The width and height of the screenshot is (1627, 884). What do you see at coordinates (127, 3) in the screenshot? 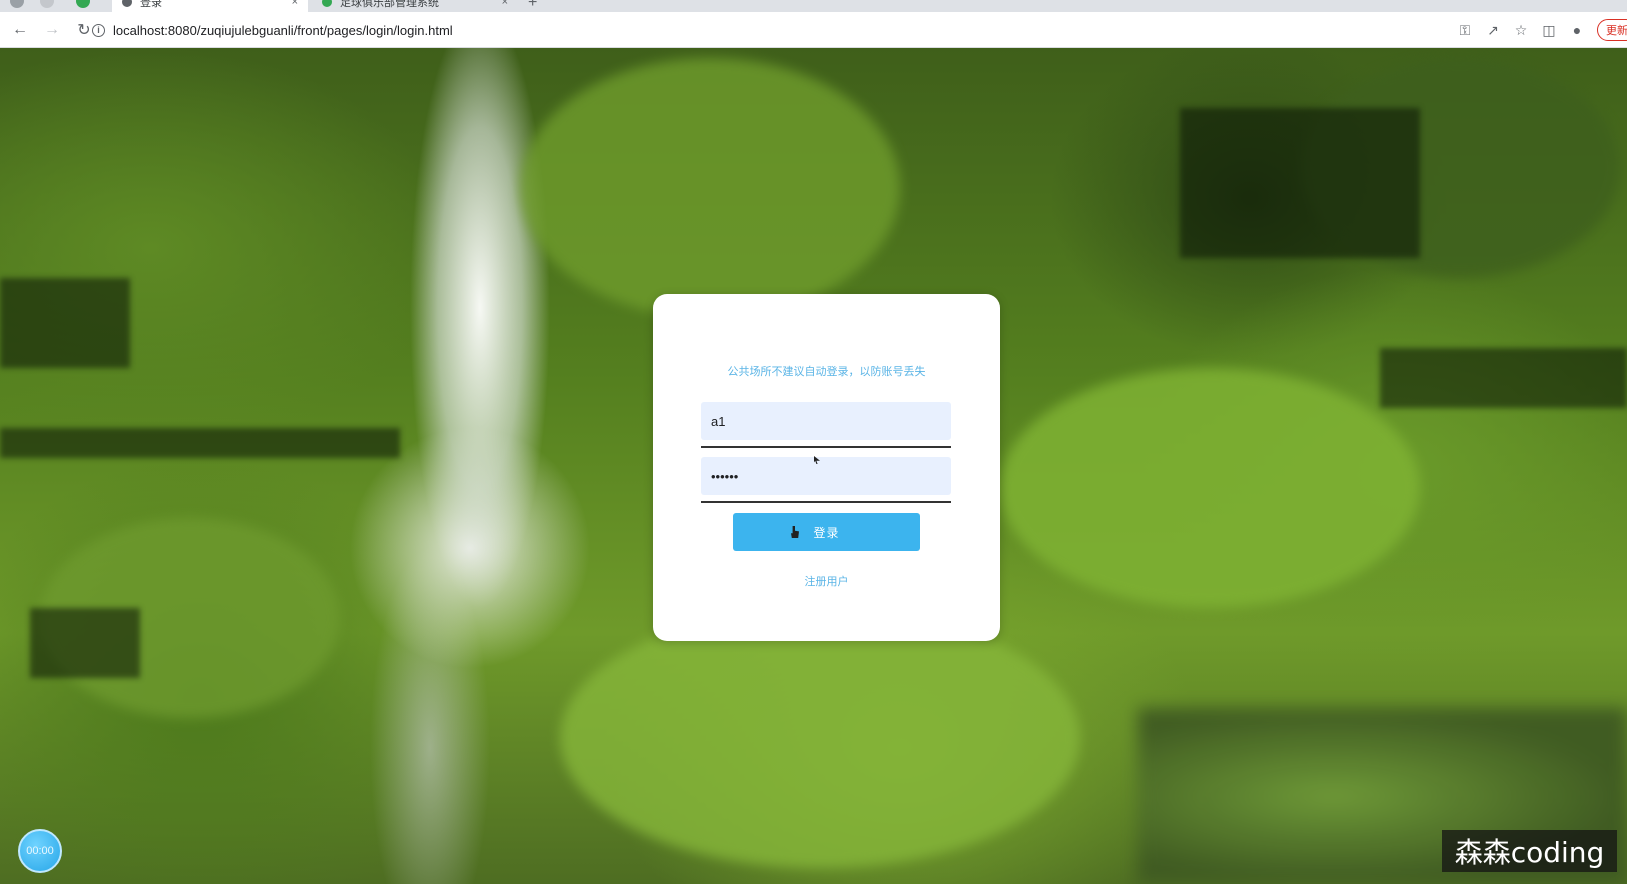
I see `globe-icon` at bounding box center [127, 3].